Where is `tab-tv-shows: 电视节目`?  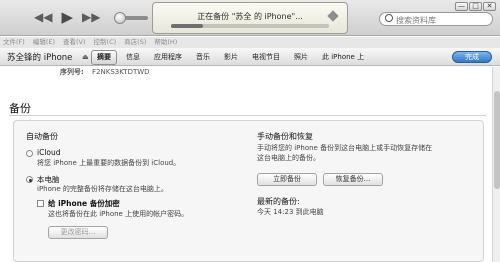 tab-tv-shows: 电视节目 is located at coordinates (266, 57).